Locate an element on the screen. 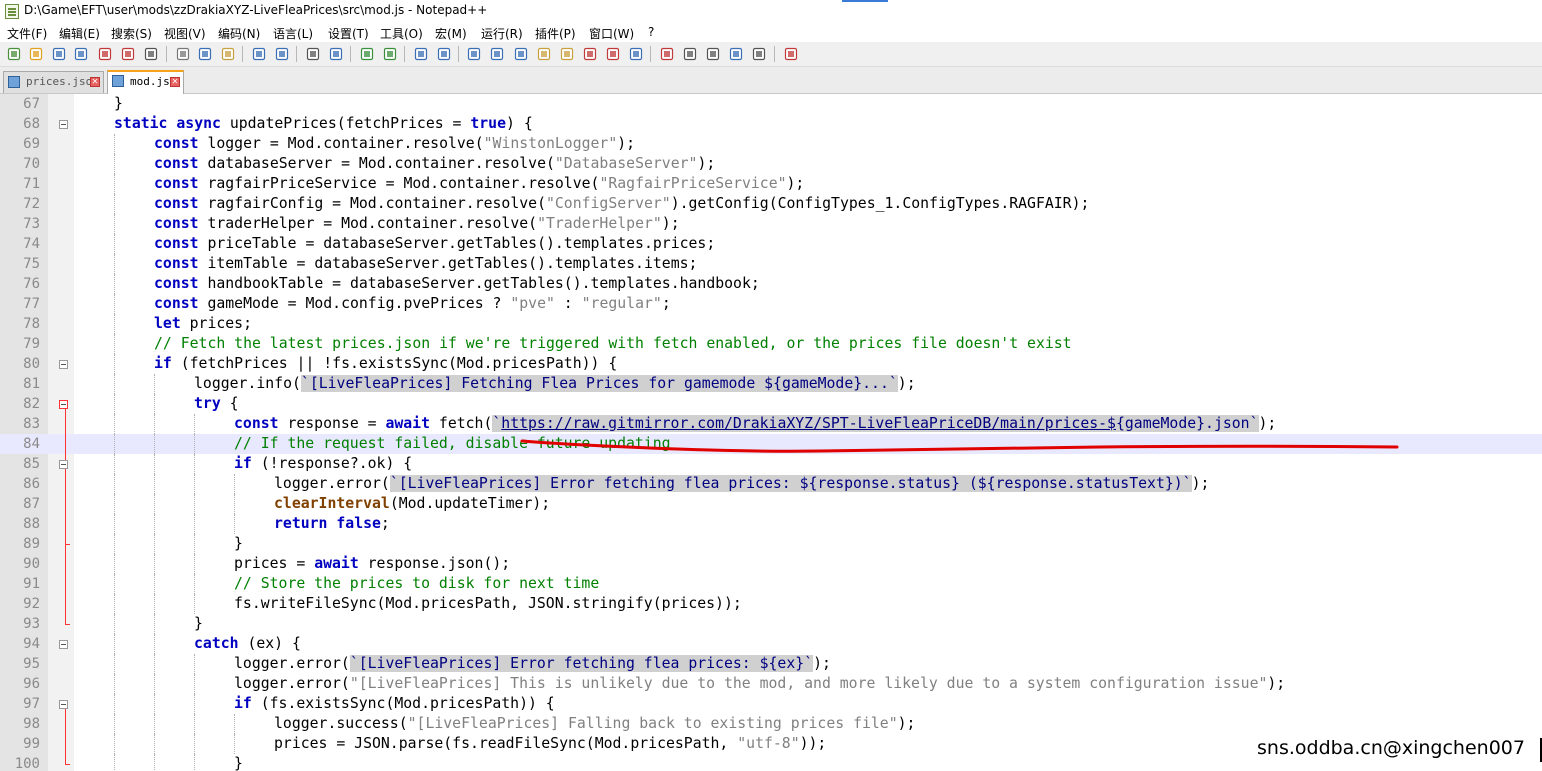 The width and height of the screenshot is (1542, 771). watermark-text: sns.oddba.cn@xingchen007 is located at coordinates (1391, 748).